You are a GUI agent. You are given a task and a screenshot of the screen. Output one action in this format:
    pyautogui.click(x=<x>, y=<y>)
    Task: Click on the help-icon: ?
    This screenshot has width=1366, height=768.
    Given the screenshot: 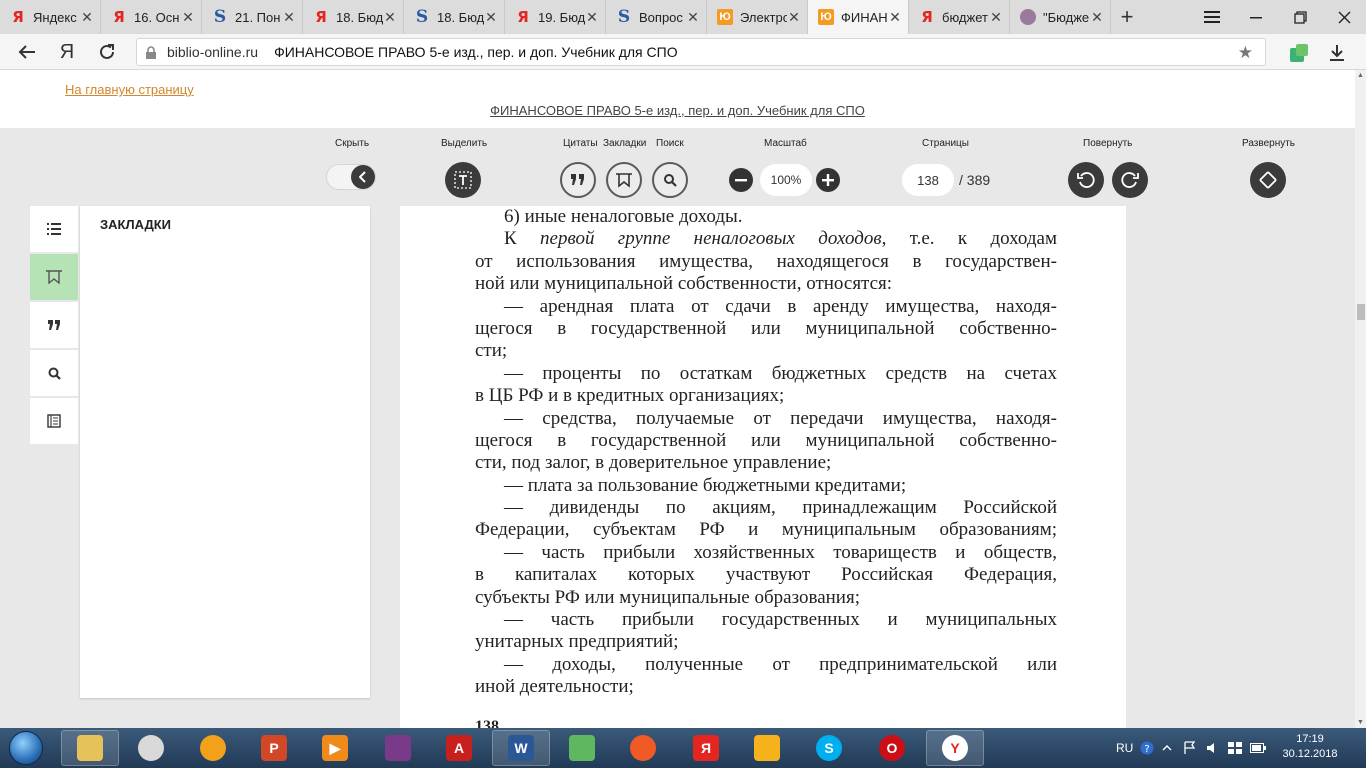 What is the action you would take?
    pyautogui.click(x=1147, y=748)
    